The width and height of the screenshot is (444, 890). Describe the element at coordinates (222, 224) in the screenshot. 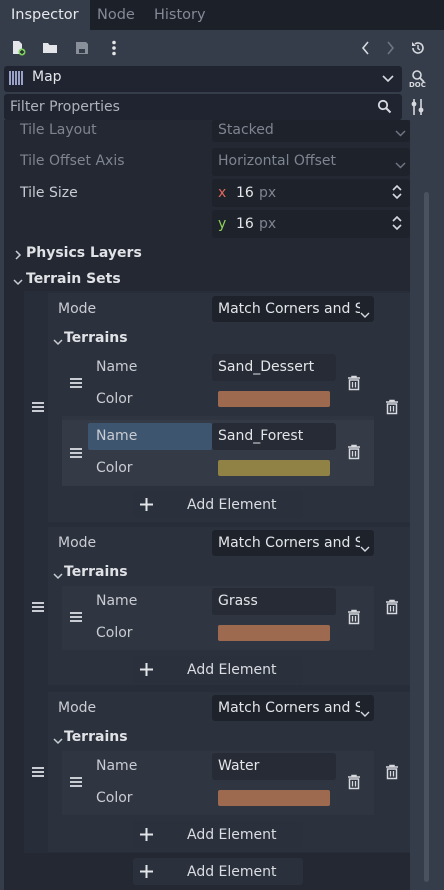

I see `axis-y-label: y` at that location.